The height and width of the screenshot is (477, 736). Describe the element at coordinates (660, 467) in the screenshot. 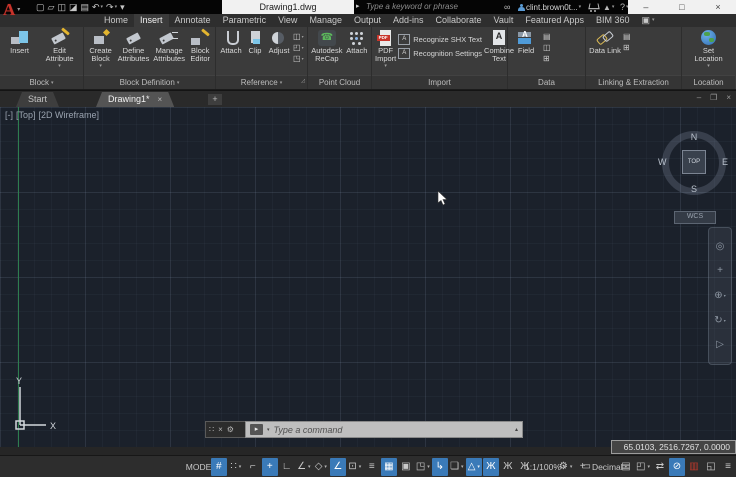

I see `hardware-acceleration-toggle: ⇄` at that location.